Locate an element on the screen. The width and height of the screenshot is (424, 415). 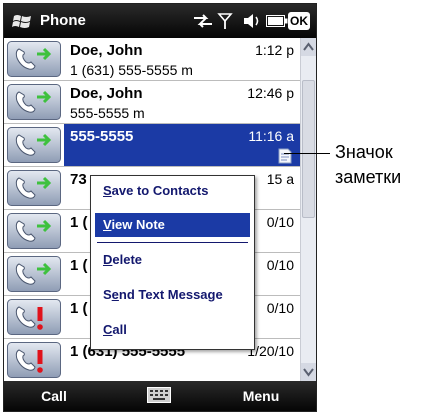
softkey-menu: Menu is located at coordinates (261, 396).